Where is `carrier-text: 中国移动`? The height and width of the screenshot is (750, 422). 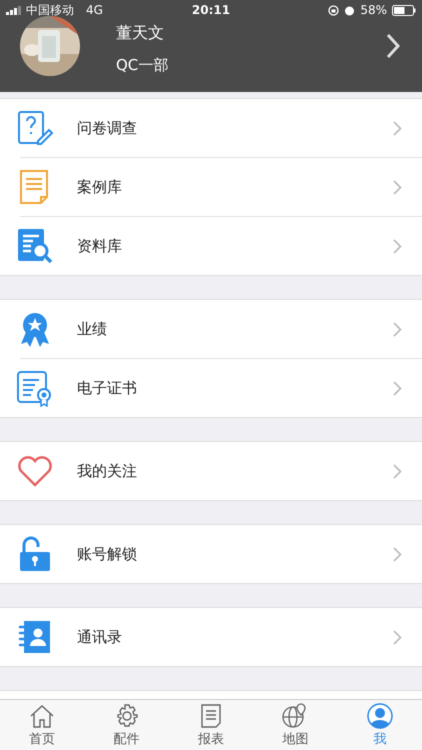
carrier-text: 中国移动 is located at coordinates (50, 10).